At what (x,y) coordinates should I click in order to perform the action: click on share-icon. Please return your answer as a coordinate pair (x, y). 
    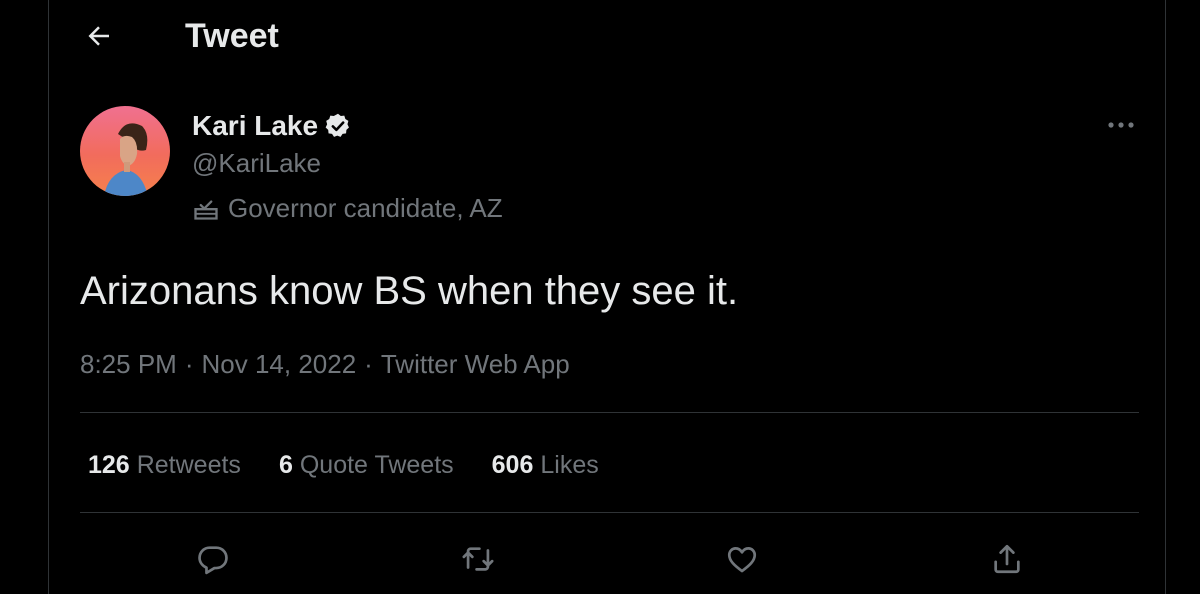
    Looking at the image, I should click on (1007, 559).